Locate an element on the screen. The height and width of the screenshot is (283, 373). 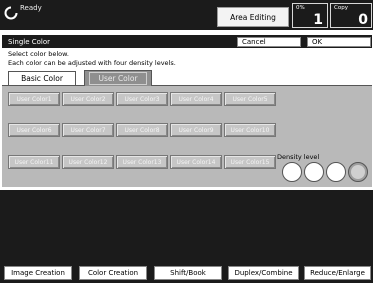
user-color-6-button: User Color6 is located at coordinates (34, 130).